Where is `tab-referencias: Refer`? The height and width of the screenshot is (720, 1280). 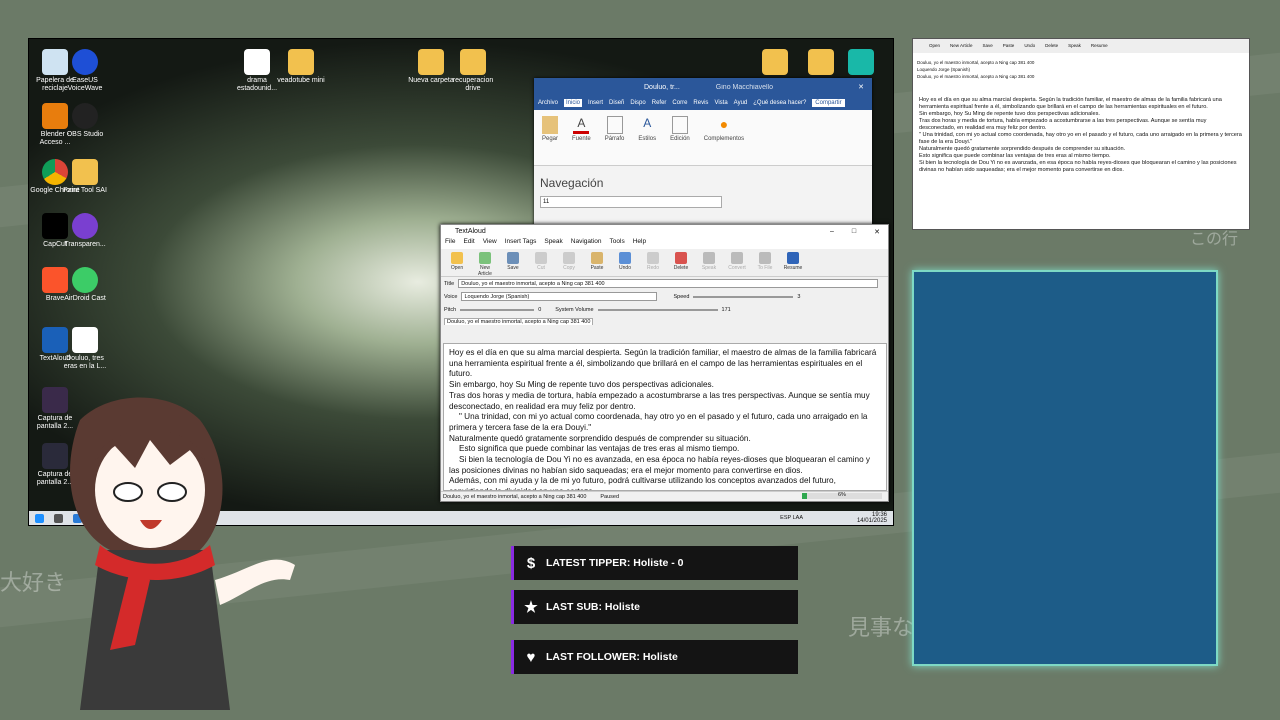
tab-referencias: Refer is located at coordinates (659, 103).